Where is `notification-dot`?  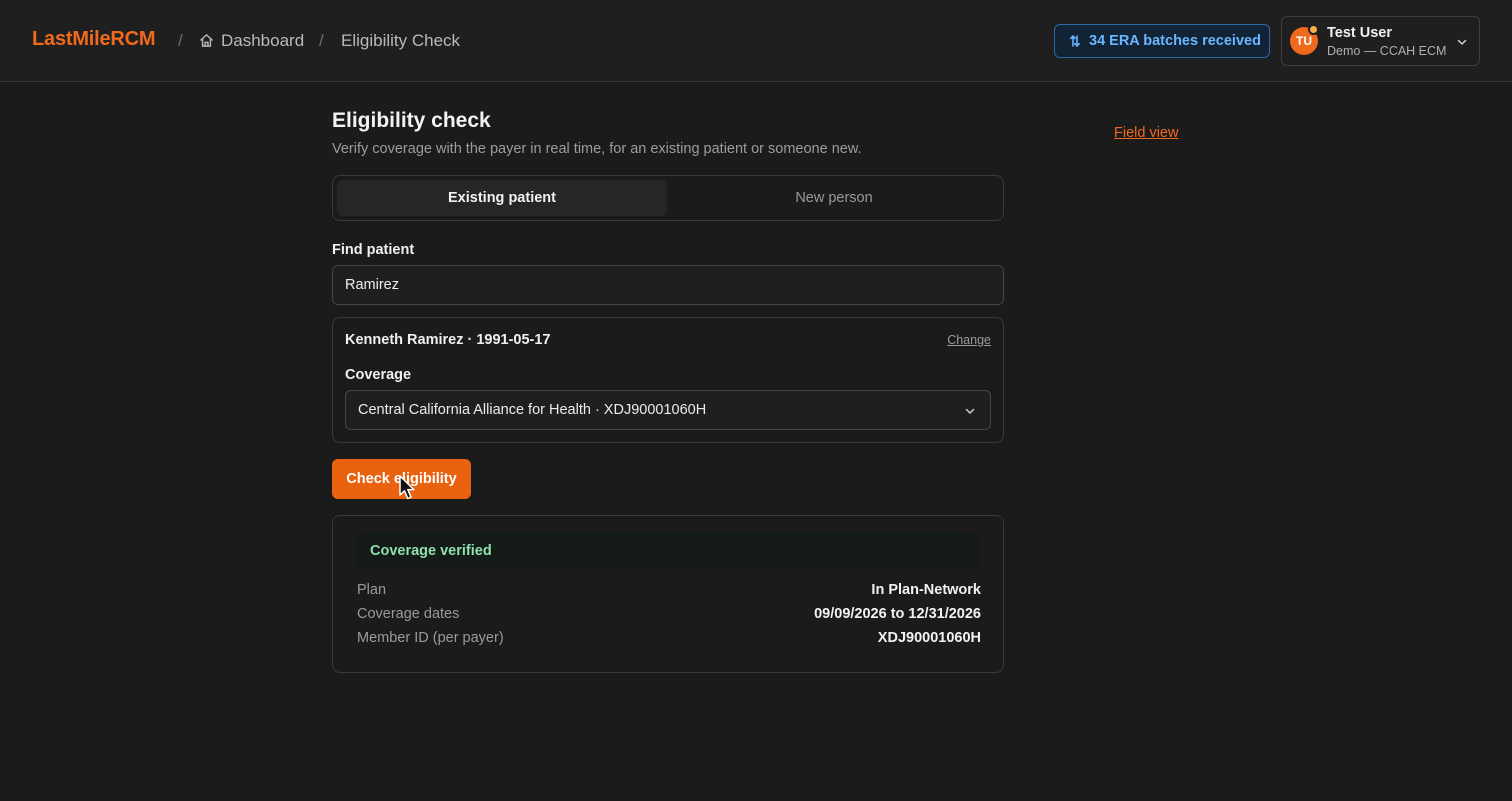
notification-dot is located at coordinates (1313, 29).